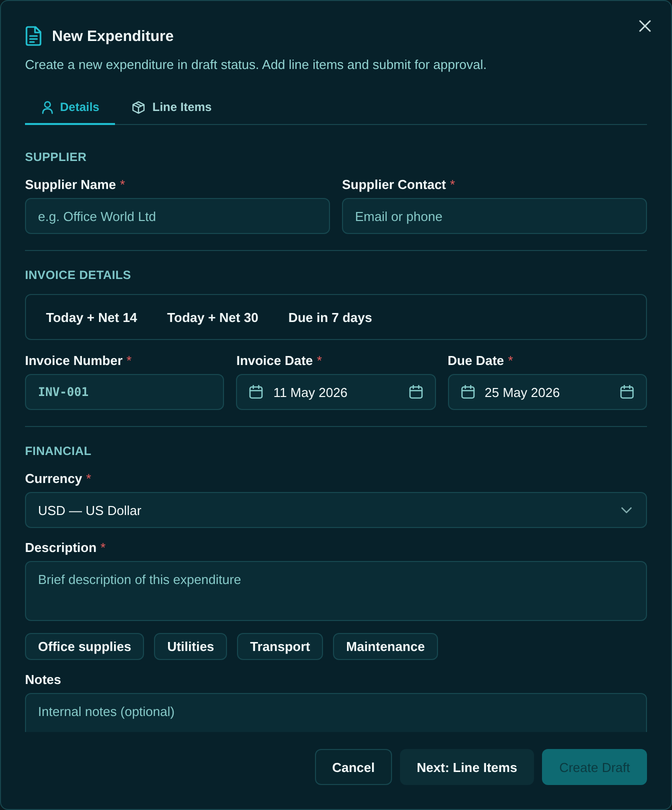 This screenshot has height=810, width=672. I want to click on field-label: Supplier Name, so click(70, 184).